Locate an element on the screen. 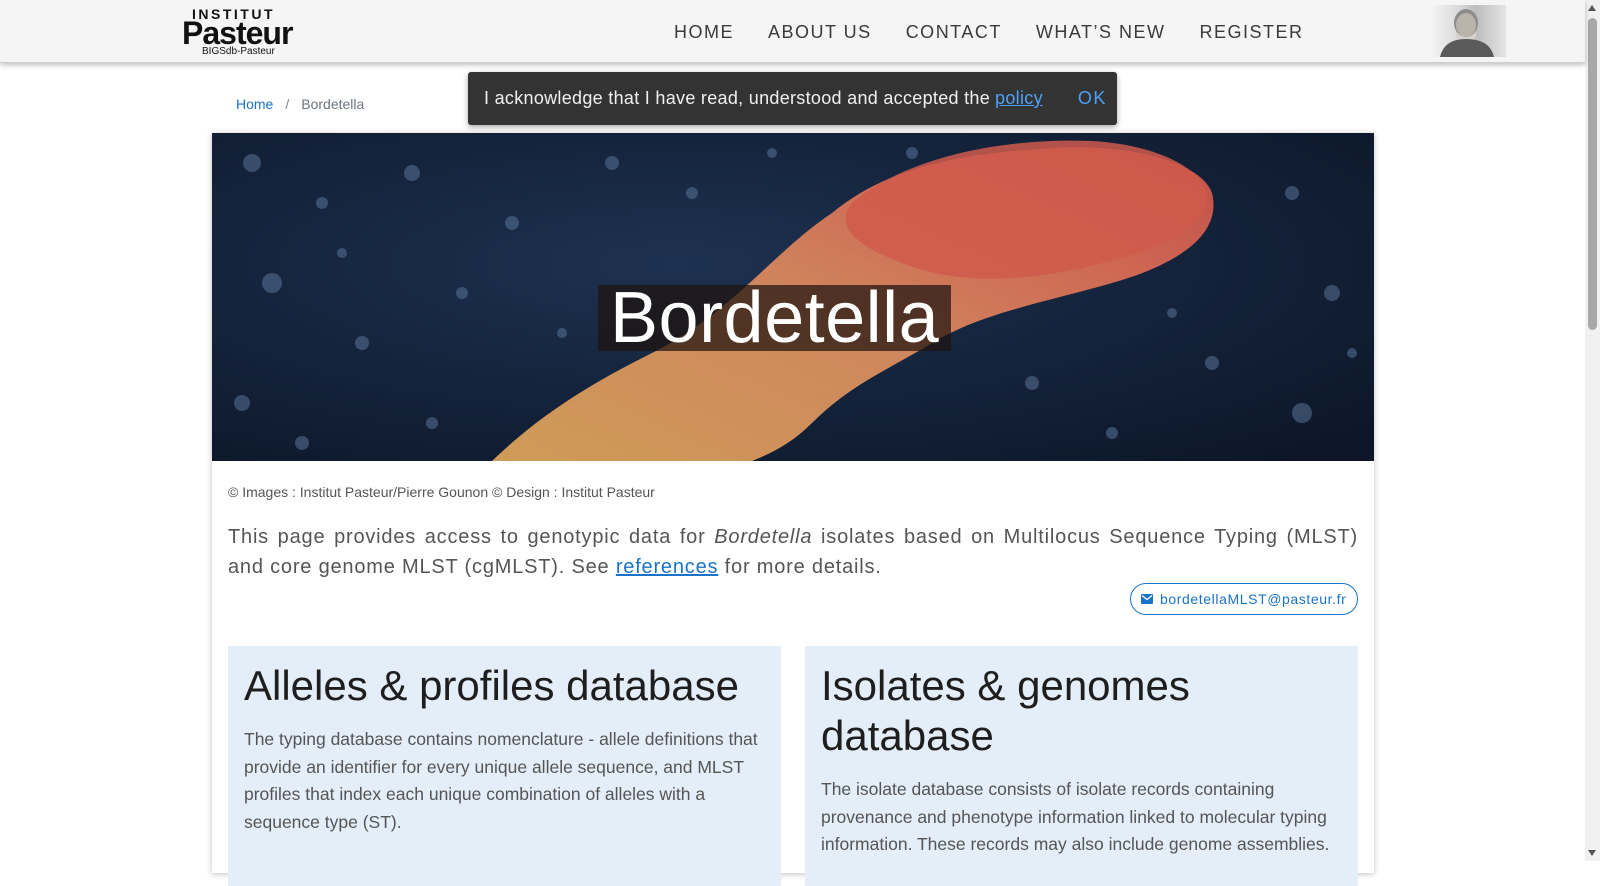 This screenshot has width=1600, height=886. scroll-thumb is located at coordinates (1592, 174).